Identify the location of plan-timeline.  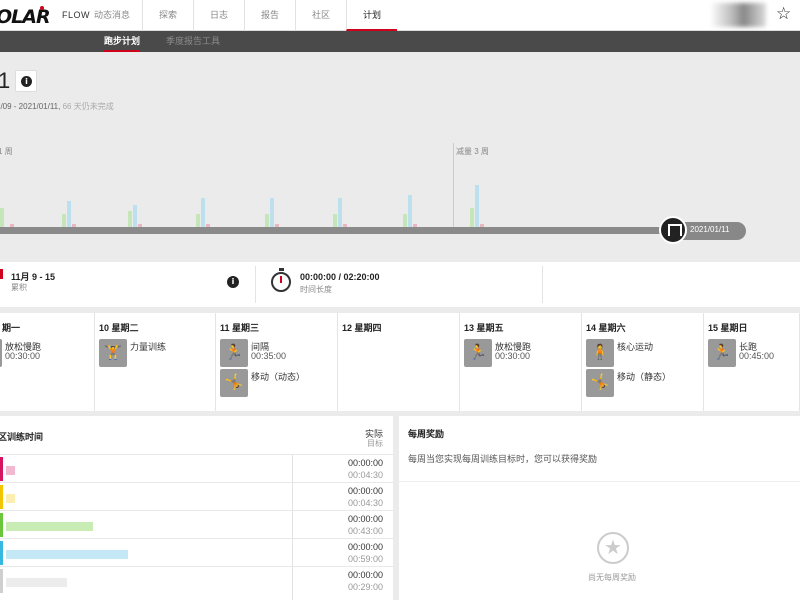
(372, 230).